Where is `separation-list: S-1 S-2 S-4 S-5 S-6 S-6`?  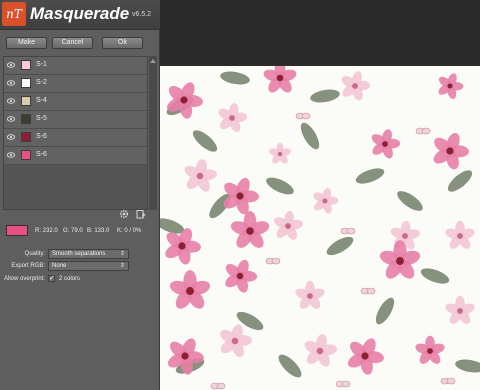
separation-list: S-1 S-2 S-4 S-5 S-6 S-6 is located at coordinates (75, 133).